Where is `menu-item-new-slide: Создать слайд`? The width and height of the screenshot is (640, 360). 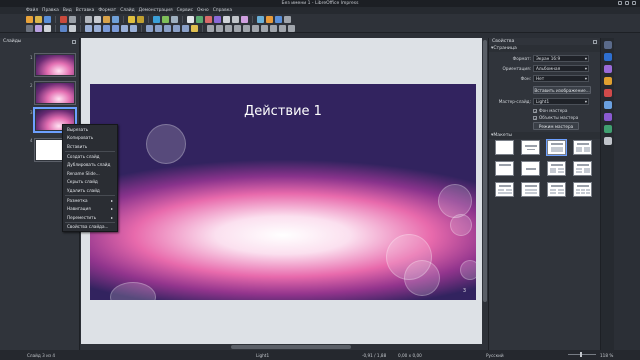
menu-item-new-slide: Создать слайд is located at coordinates (90, 156).